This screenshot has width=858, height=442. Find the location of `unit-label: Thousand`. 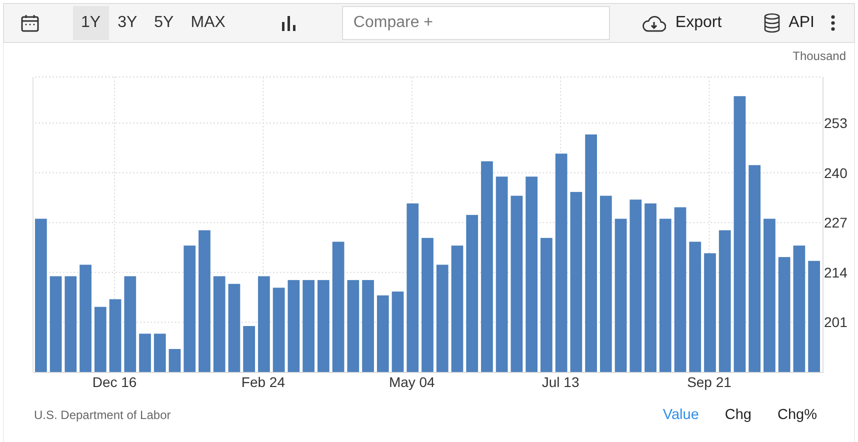

unit-label: Thousand is located at coordinates (819, 56).